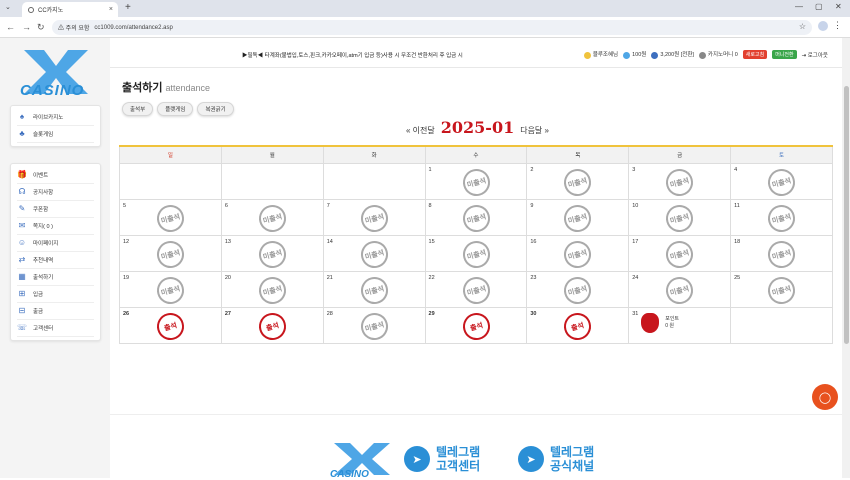 This screenshot has width=850, height=480. Describe the element at coordinates (38, 312) in the screenshot. I see `sidebar-item-label: 출금` at that location.